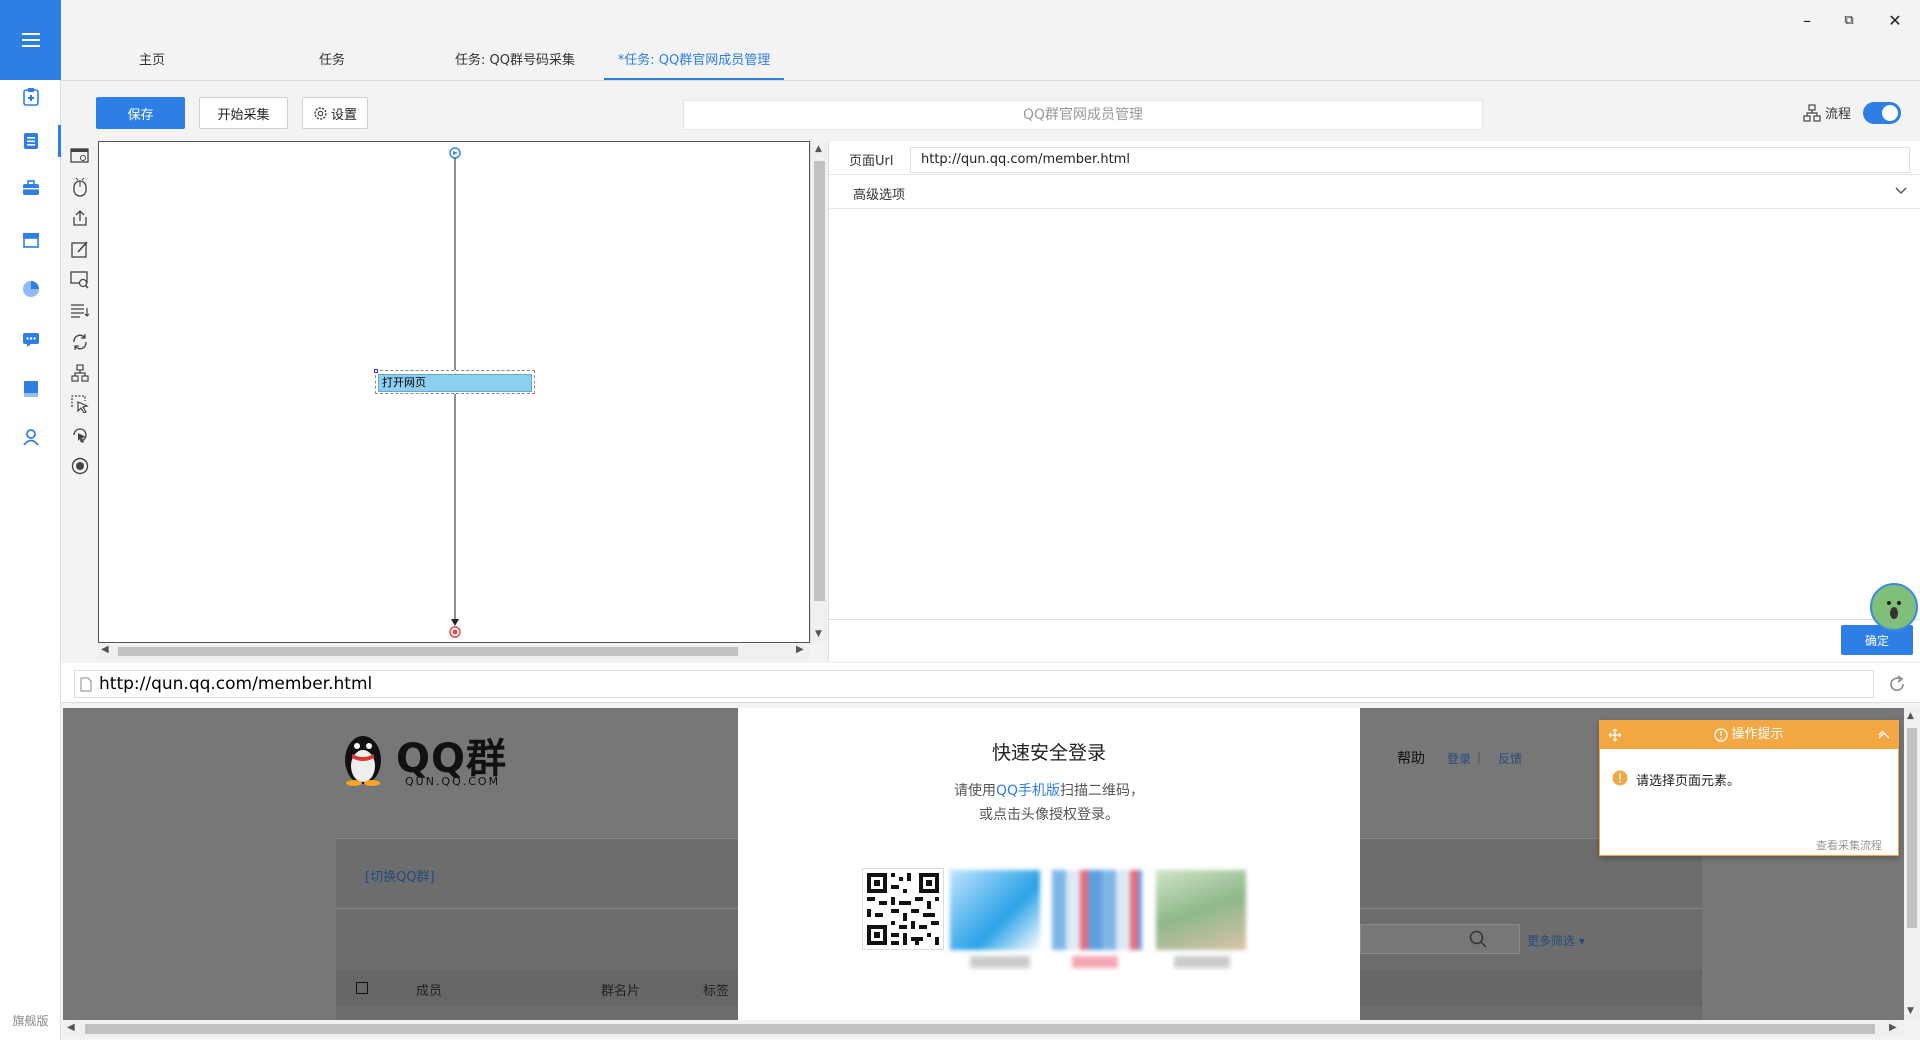  I want to click on more-filter-link: 更多筛选 ▾, so click(1556, 940).